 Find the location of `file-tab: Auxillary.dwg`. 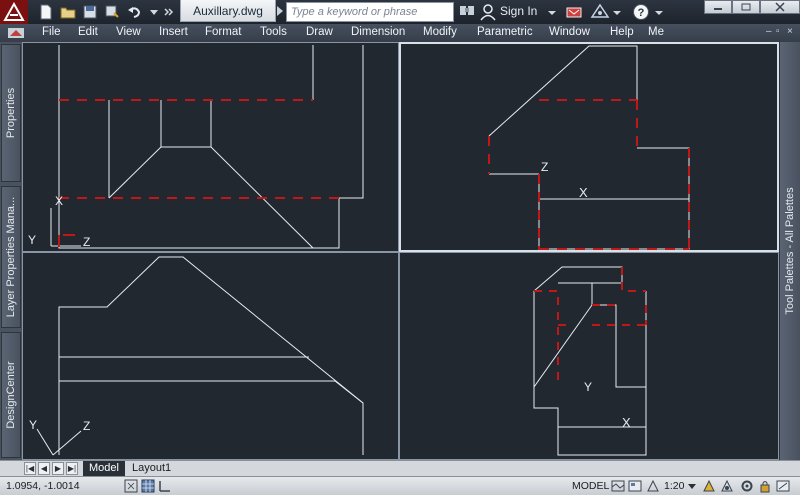

file-tab: Auxillary.dwg is located at coordinates (228, 11).